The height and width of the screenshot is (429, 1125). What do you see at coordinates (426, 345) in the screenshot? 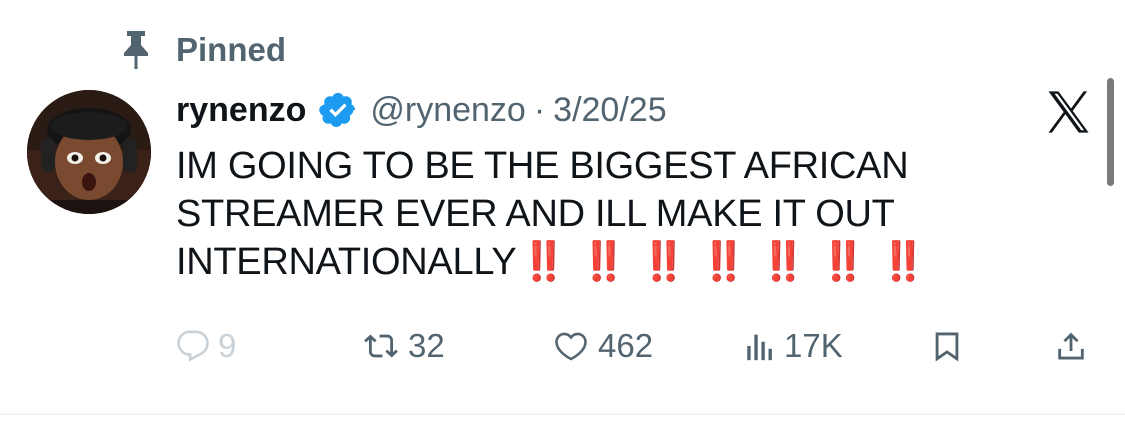
I see `repost-count: 32` at bounding box center [426, 345].